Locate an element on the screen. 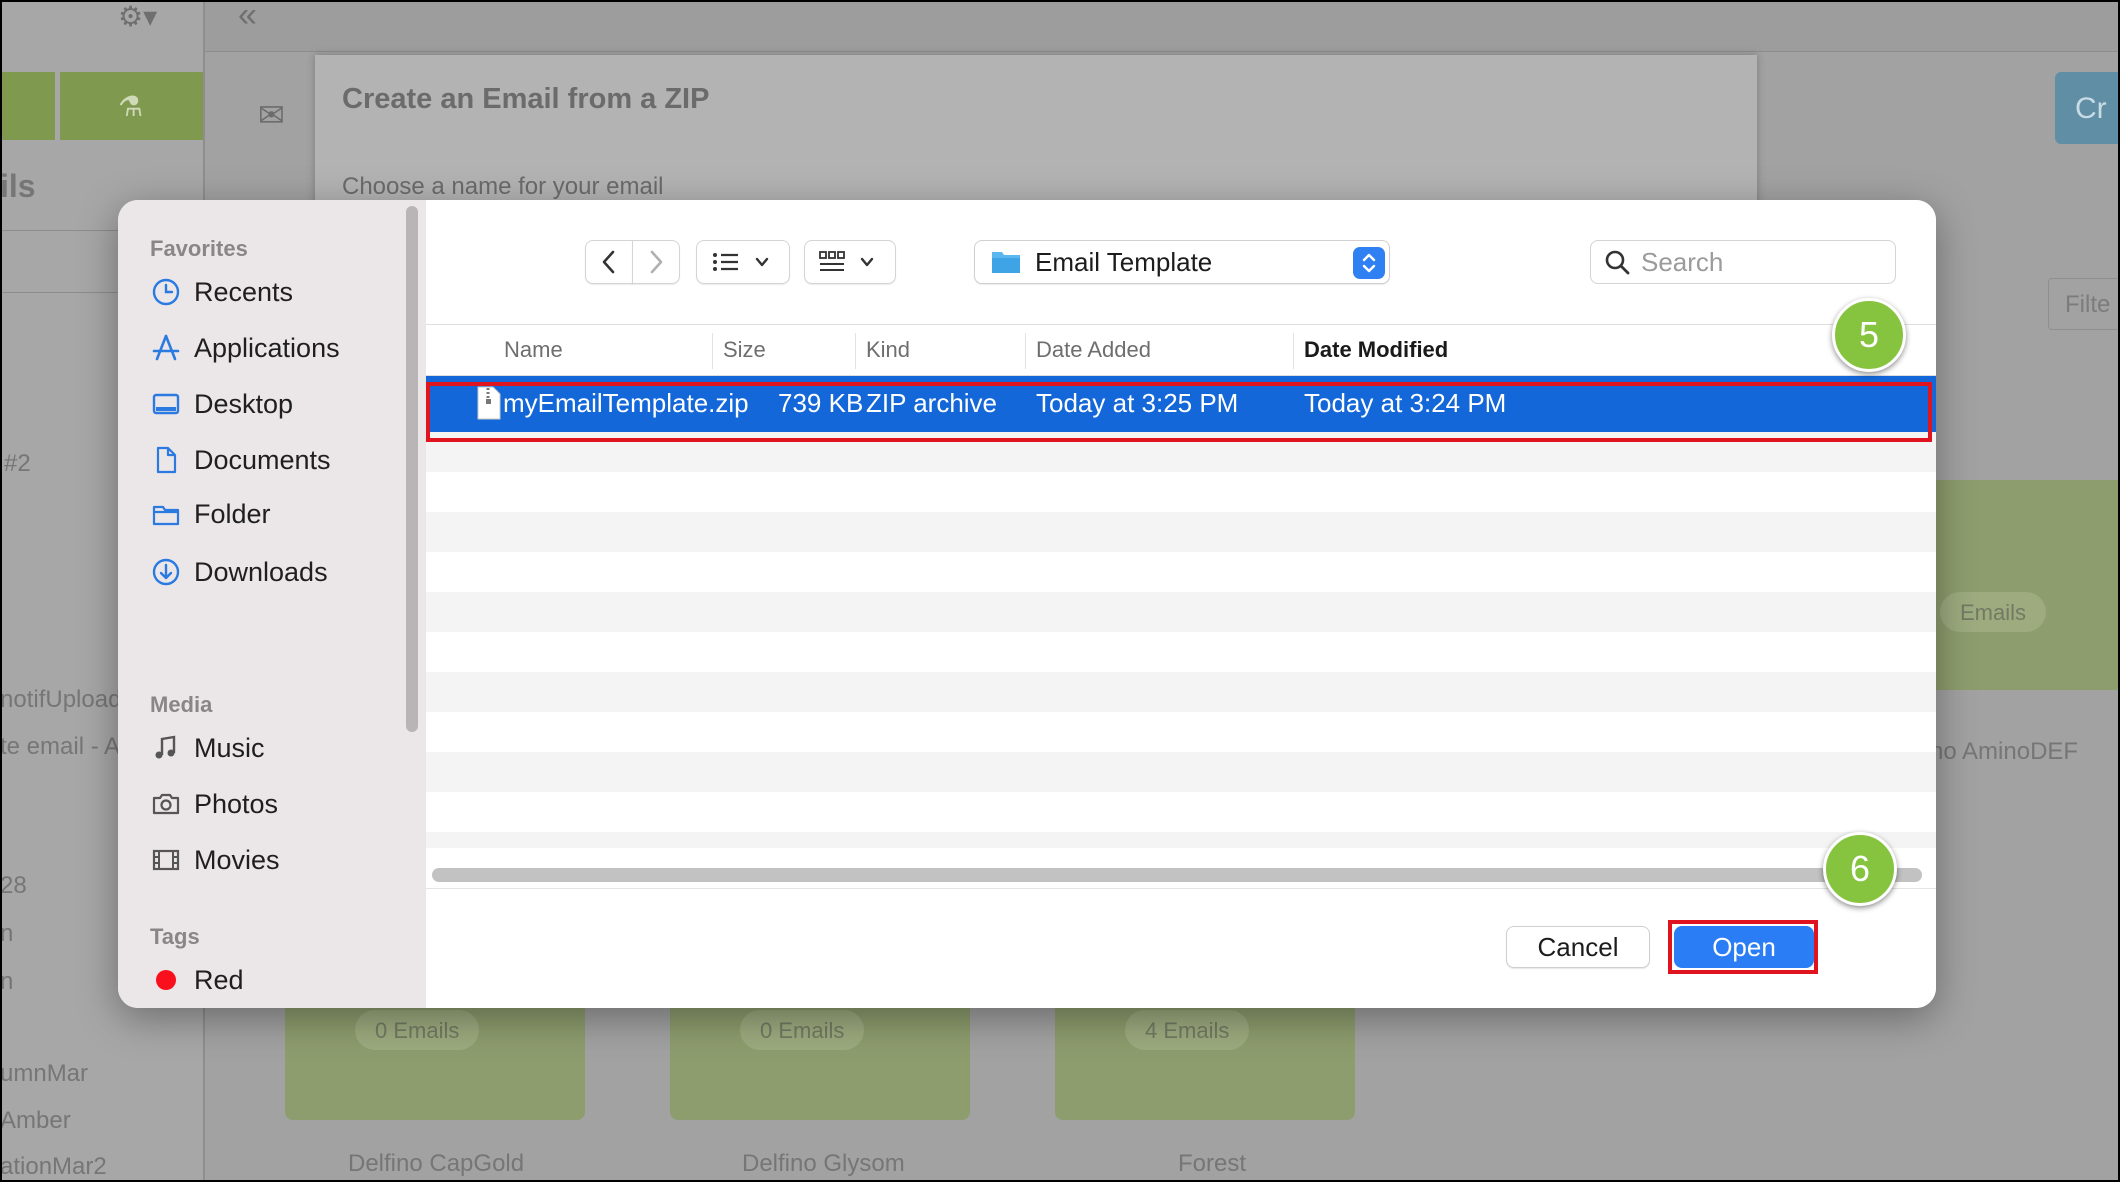 The width and height of the screenshot is (2120, 1182). folder-name: no AminoDEF is located at coordinates (2004, 751).